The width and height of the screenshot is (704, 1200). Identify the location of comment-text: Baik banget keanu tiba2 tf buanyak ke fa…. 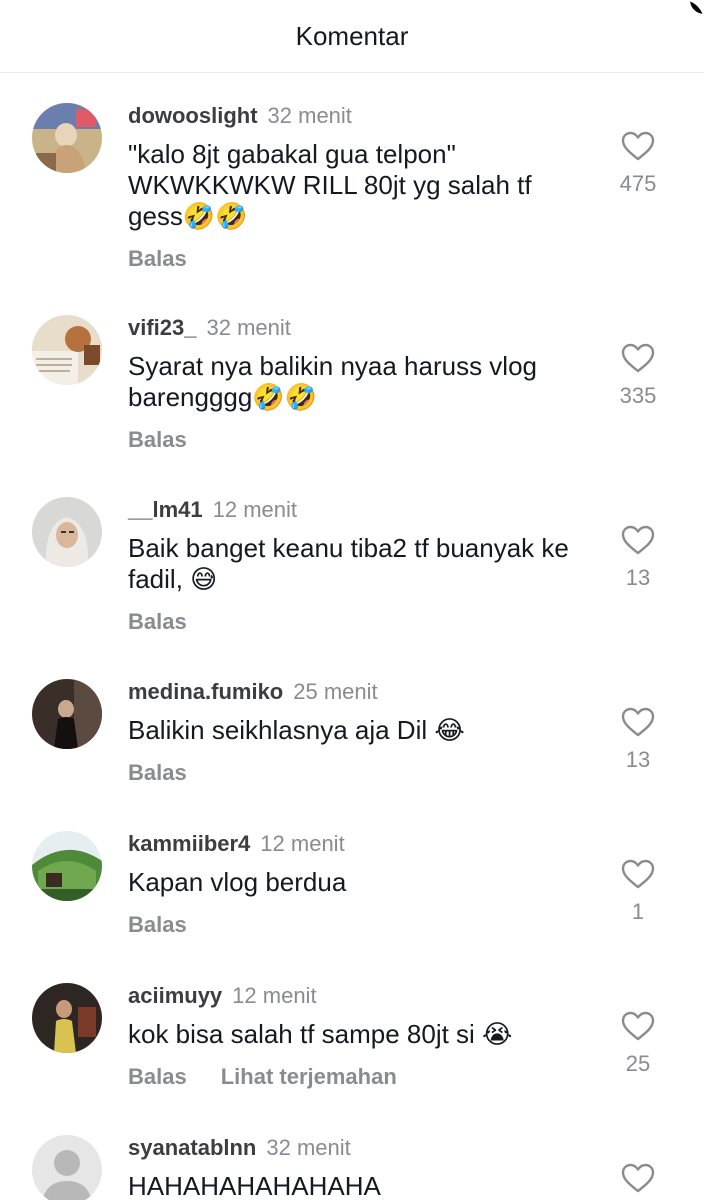
(348, 563).